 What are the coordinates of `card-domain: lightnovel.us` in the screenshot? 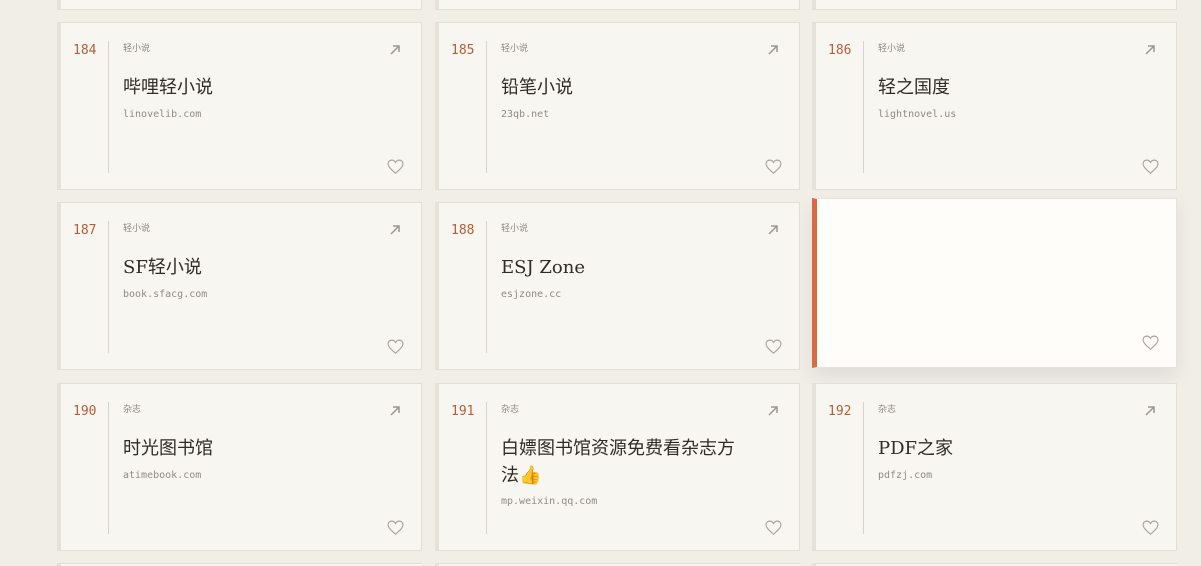 It's located at (917, 114).